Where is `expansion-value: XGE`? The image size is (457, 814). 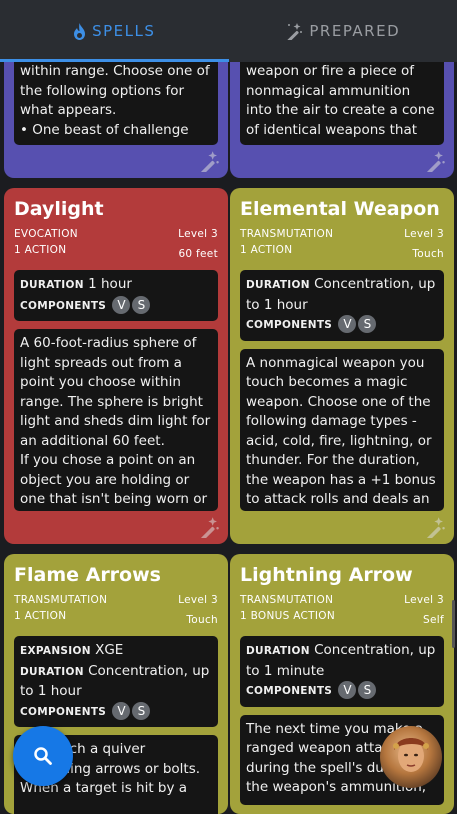 expansion-value: XGE is located at coordinates (109, 650).